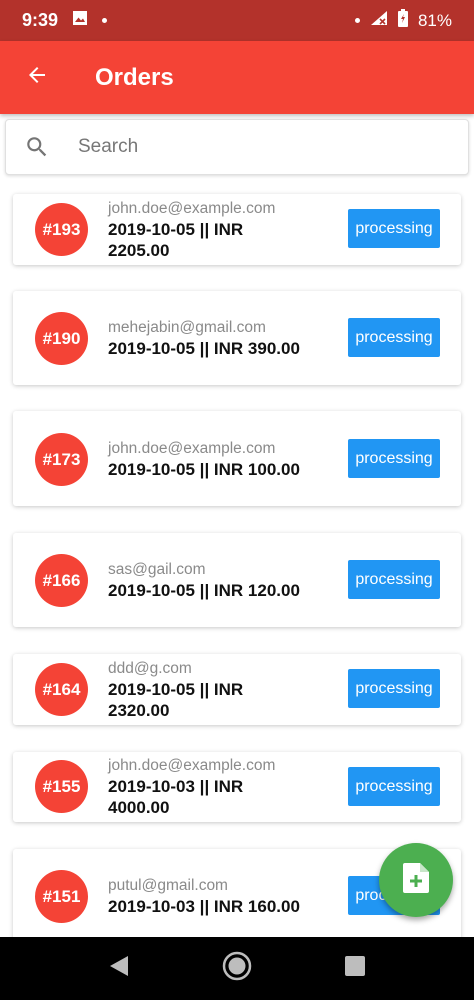 The image size is (474, 1000). Describe the element at coordinates (168, 885) in the screenshot. I see `order-email: putul@gmail.com` at that location.